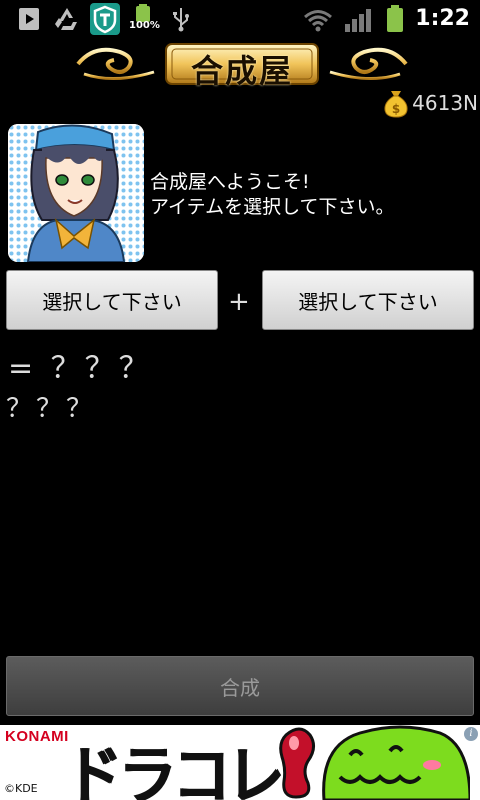 Image resolution: width=480 pixels, height=800 pixels. Describe the element at coordinates (144, 25) in the screenshot. I see `battery-percent: 100%` at that location.